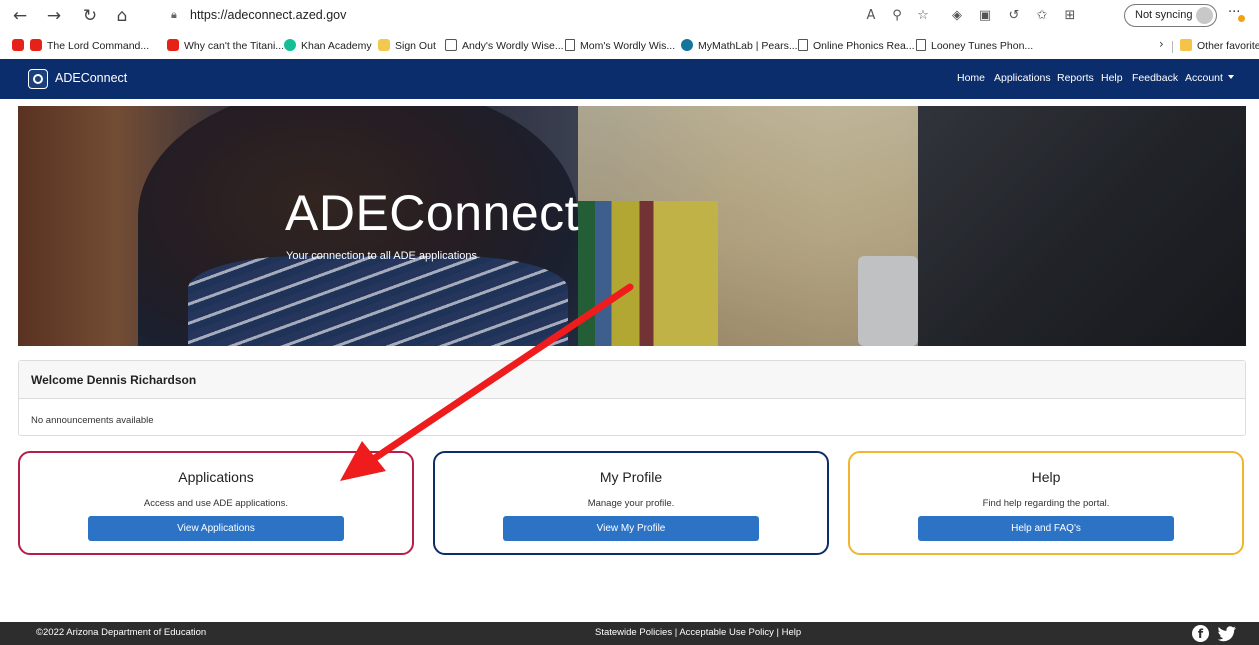 This screenshot has height=645, width=1259. I want to click on collections-icon: ⊞, so click(1070, 16).